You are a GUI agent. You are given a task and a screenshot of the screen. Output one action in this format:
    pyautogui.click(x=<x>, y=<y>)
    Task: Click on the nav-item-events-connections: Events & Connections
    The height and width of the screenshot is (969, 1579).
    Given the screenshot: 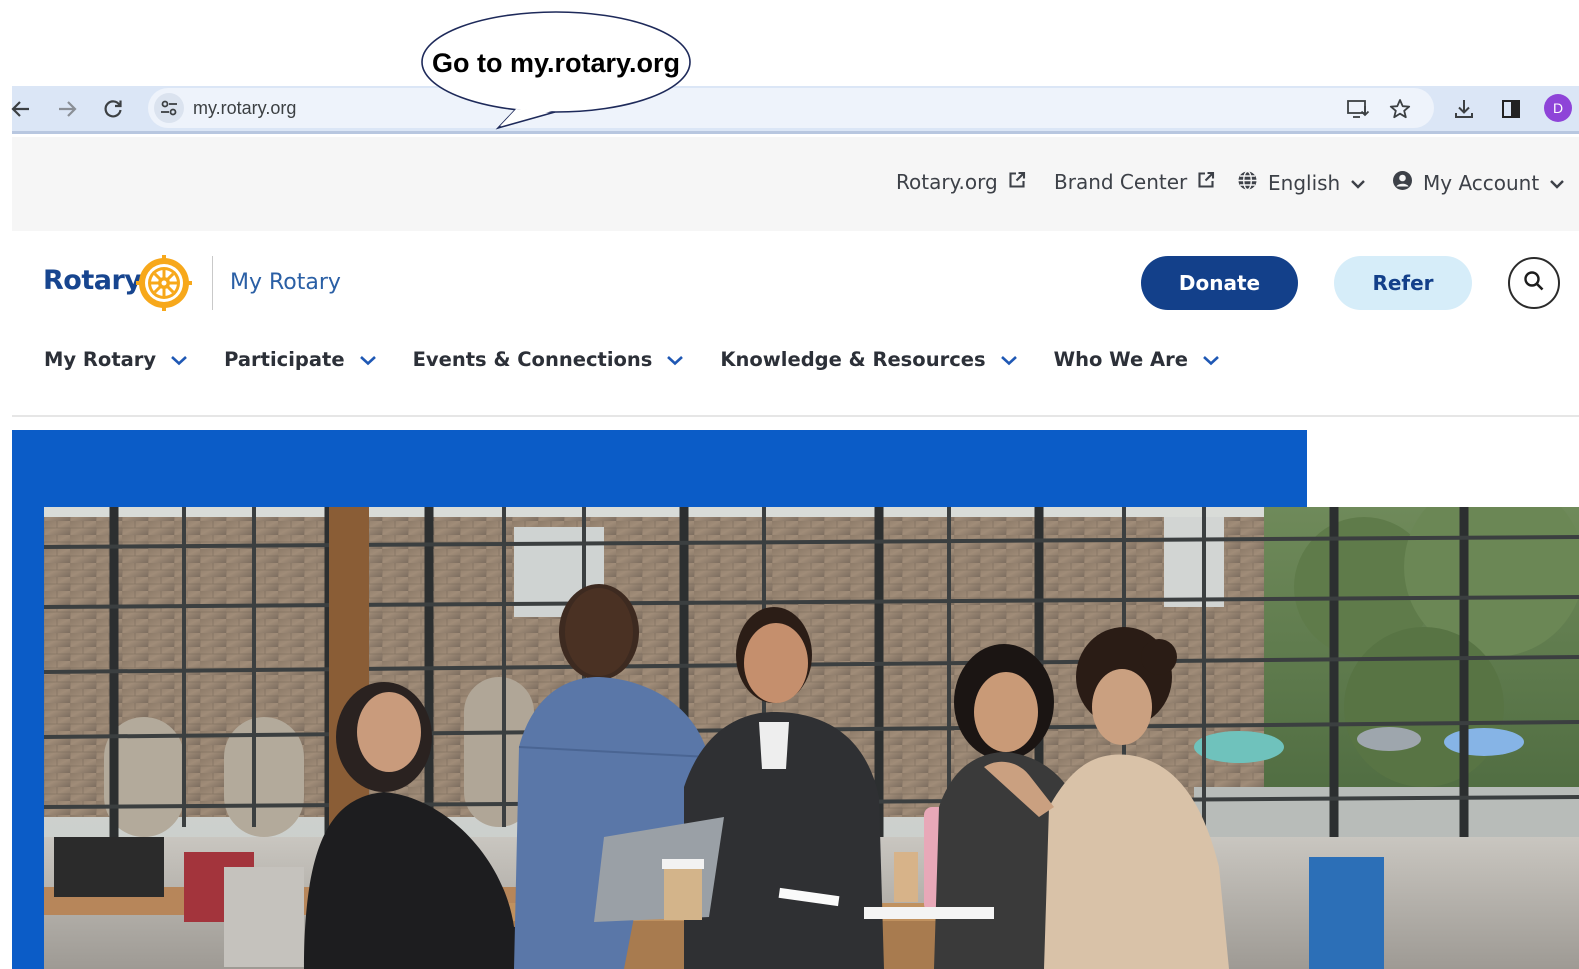 What is the action you would take?
    pyautogui.click(x=549, y=359)
    